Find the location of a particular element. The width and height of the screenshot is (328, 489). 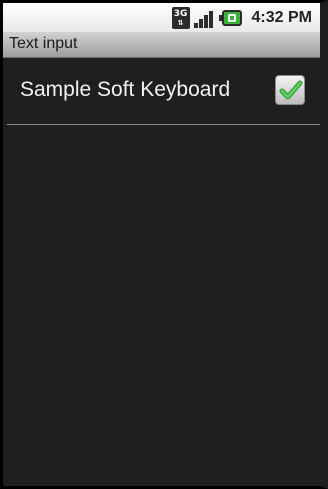

status-time: 4:32 PM is located at coordinates (281, 17).